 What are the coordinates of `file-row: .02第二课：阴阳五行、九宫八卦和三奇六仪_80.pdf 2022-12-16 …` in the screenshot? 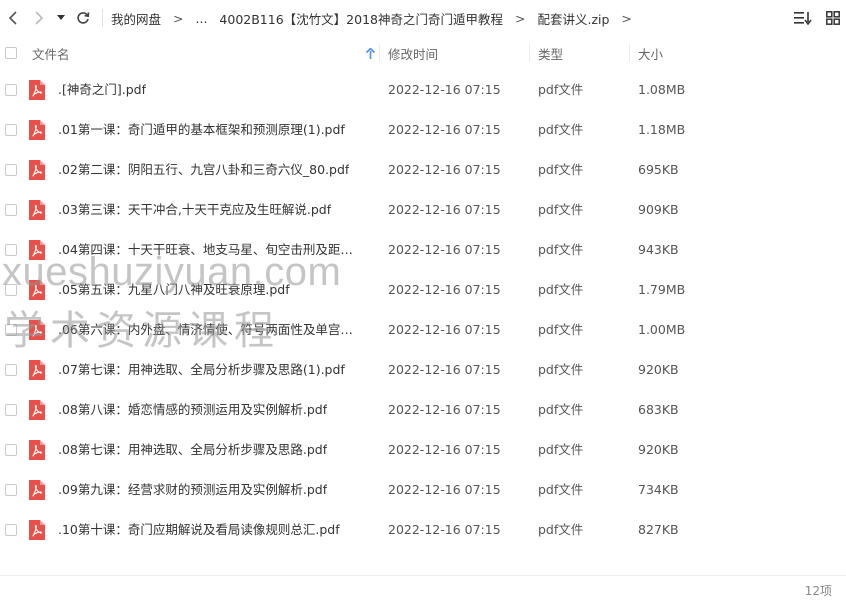 It's located at (423, 170).